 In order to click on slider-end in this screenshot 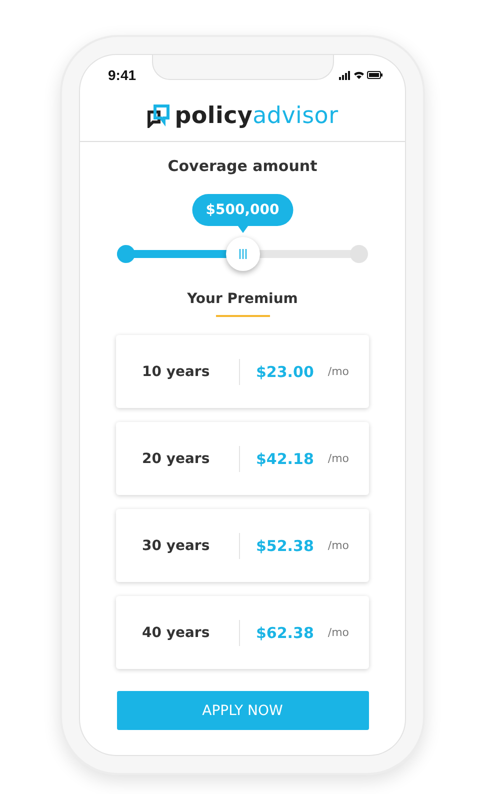, I will do `click(359, 254)`.